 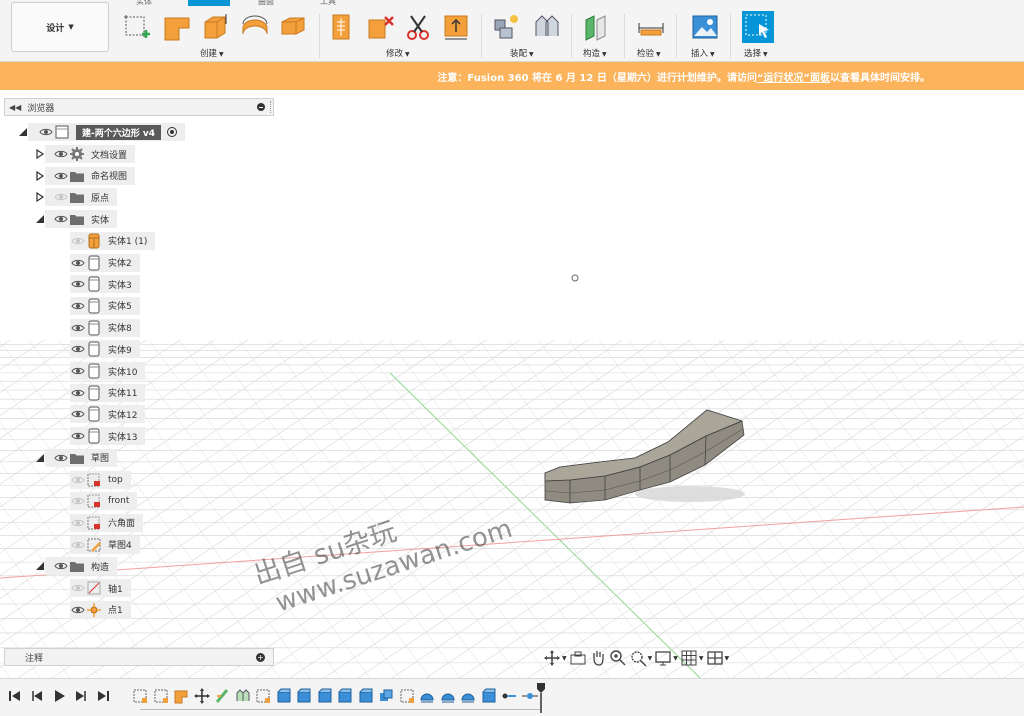 I want to click on tree-row: 实体9, so click(x=105, y=349).